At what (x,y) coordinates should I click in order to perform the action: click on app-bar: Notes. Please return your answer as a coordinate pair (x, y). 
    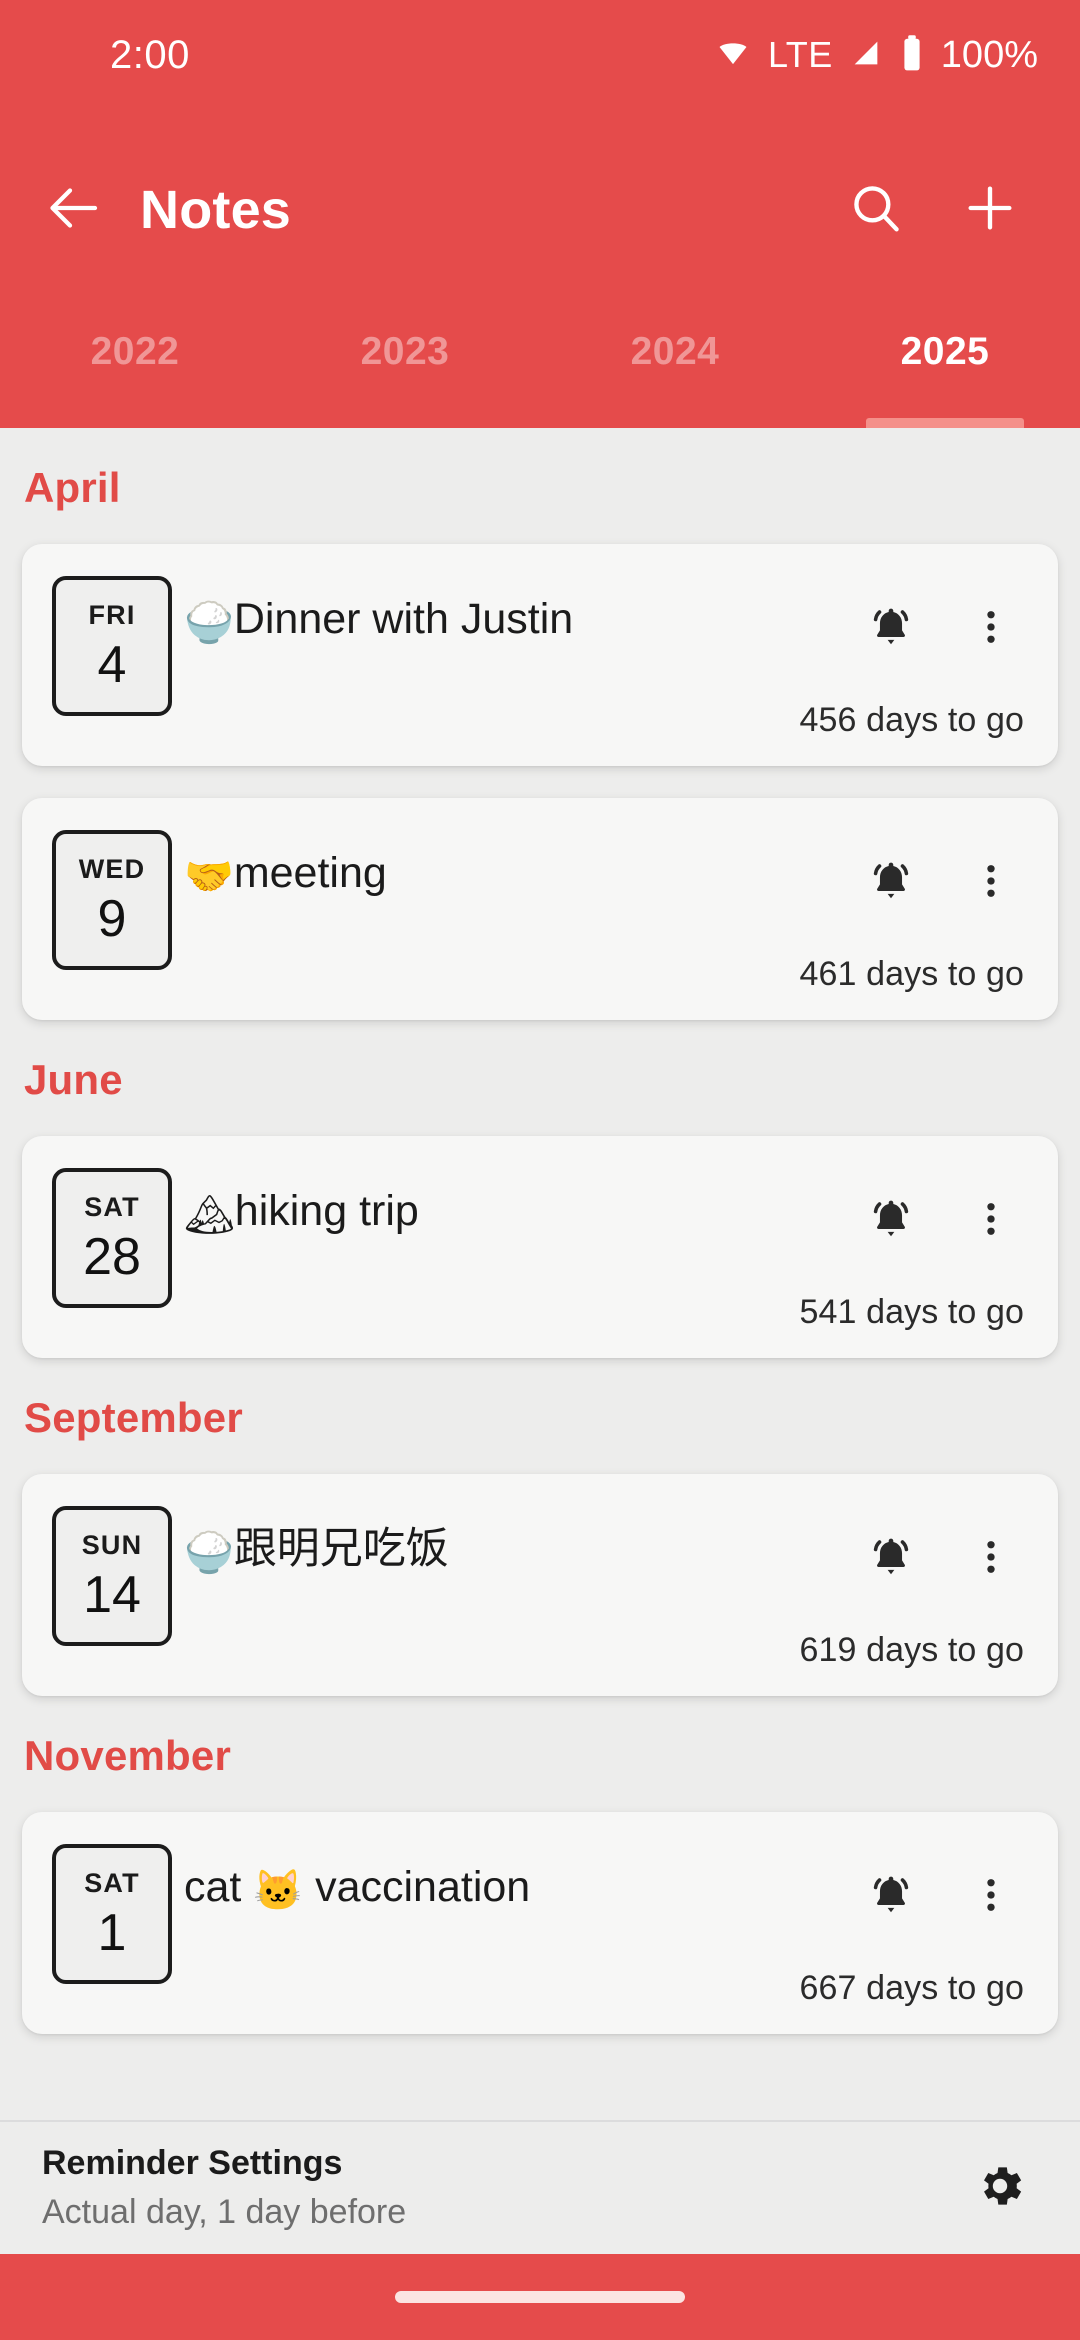
    Looking at the image, I should click on (540, 210).